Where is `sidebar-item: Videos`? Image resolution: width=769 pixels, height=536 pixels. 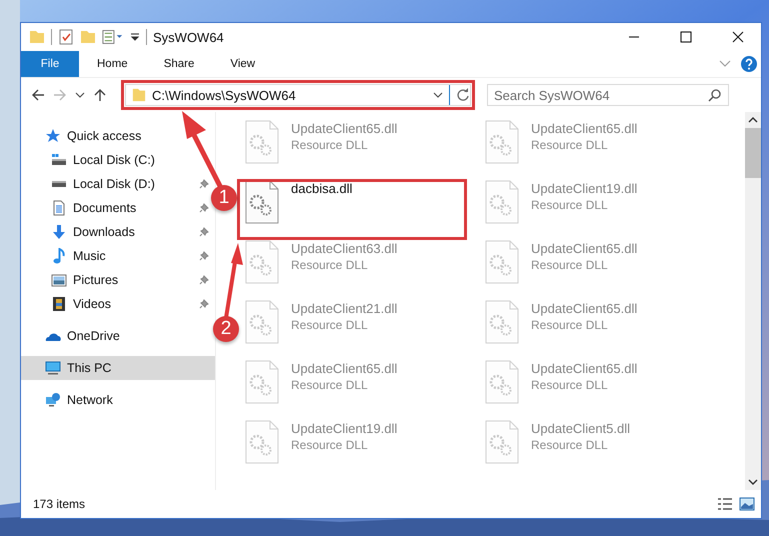
sidebar-item: Videos is located at coordinates (69, 304).